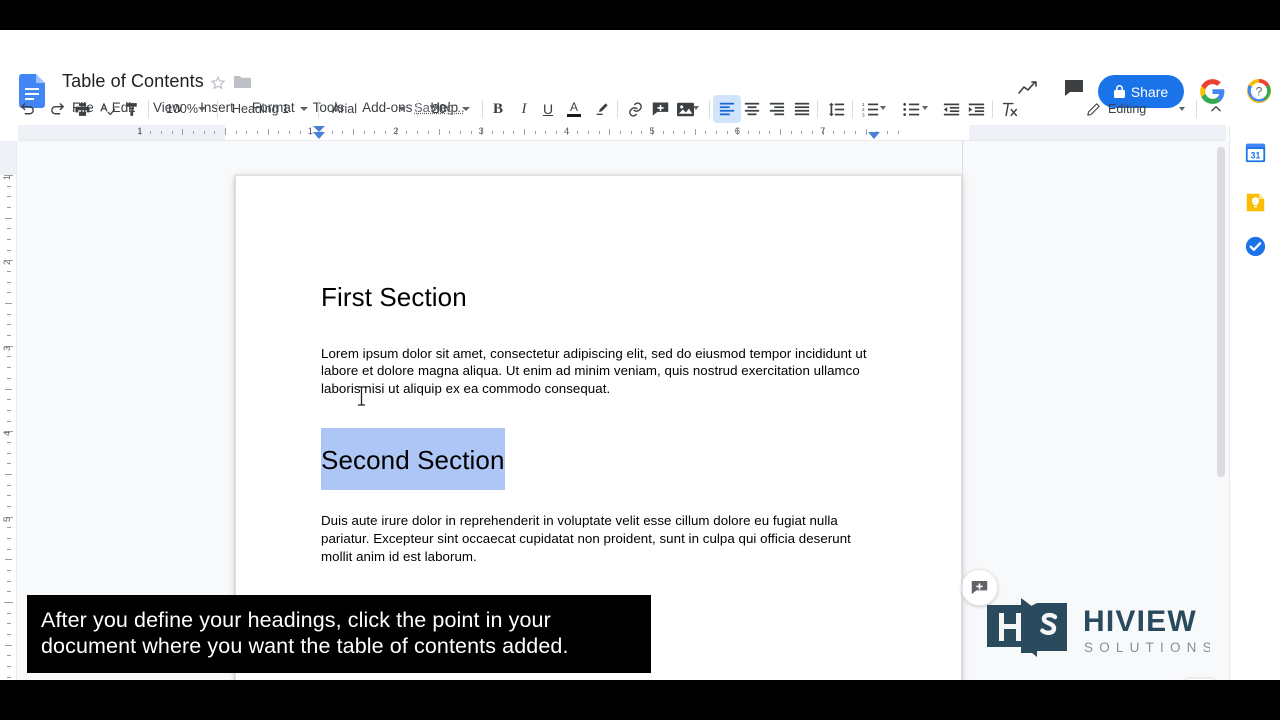 This screenshot has height=720, width=1280. Describe the element at coordinates (752, 109) in the screenshot. I see `align-center-button` at that location.